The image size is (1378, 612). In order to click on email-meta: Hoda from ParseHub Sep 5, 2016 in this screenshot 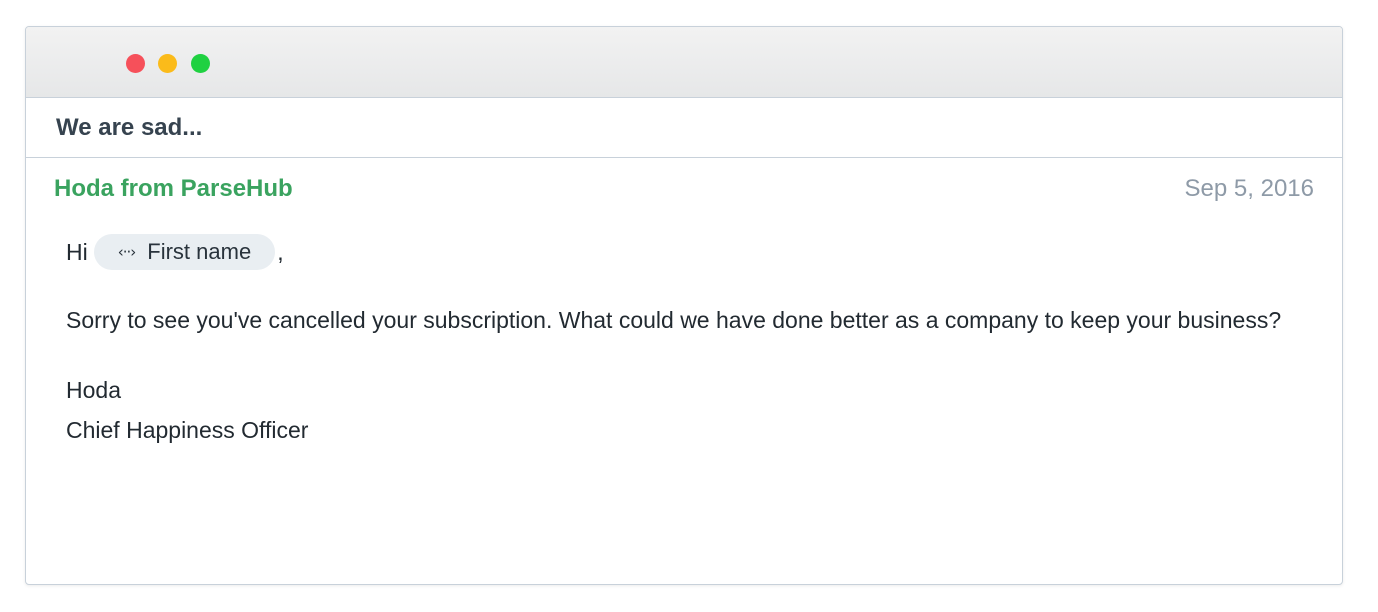, I will do `click(684, 189)`.